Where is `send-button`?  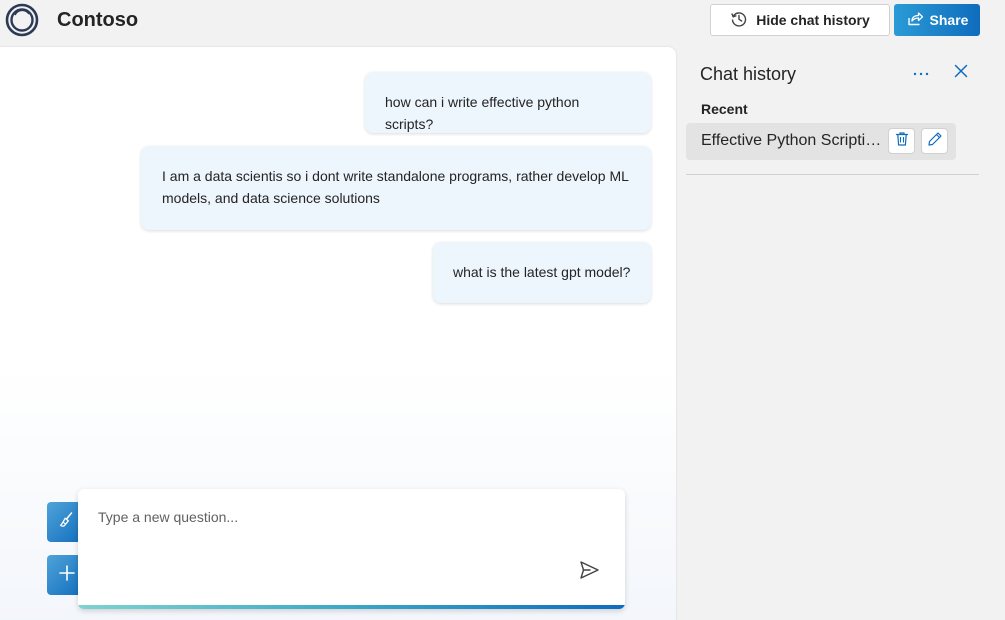
send-button is located at coordinates (589, 572).